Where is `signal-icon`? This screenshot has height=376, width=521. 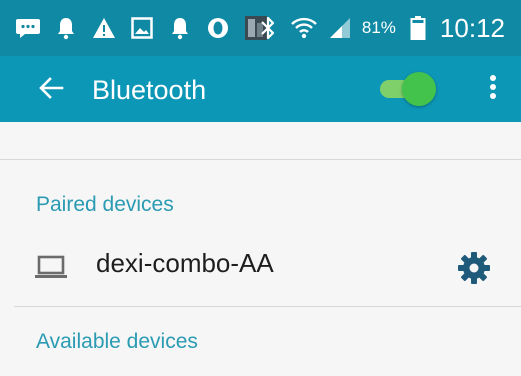
signal-icon is located at coordinates (340, 28).